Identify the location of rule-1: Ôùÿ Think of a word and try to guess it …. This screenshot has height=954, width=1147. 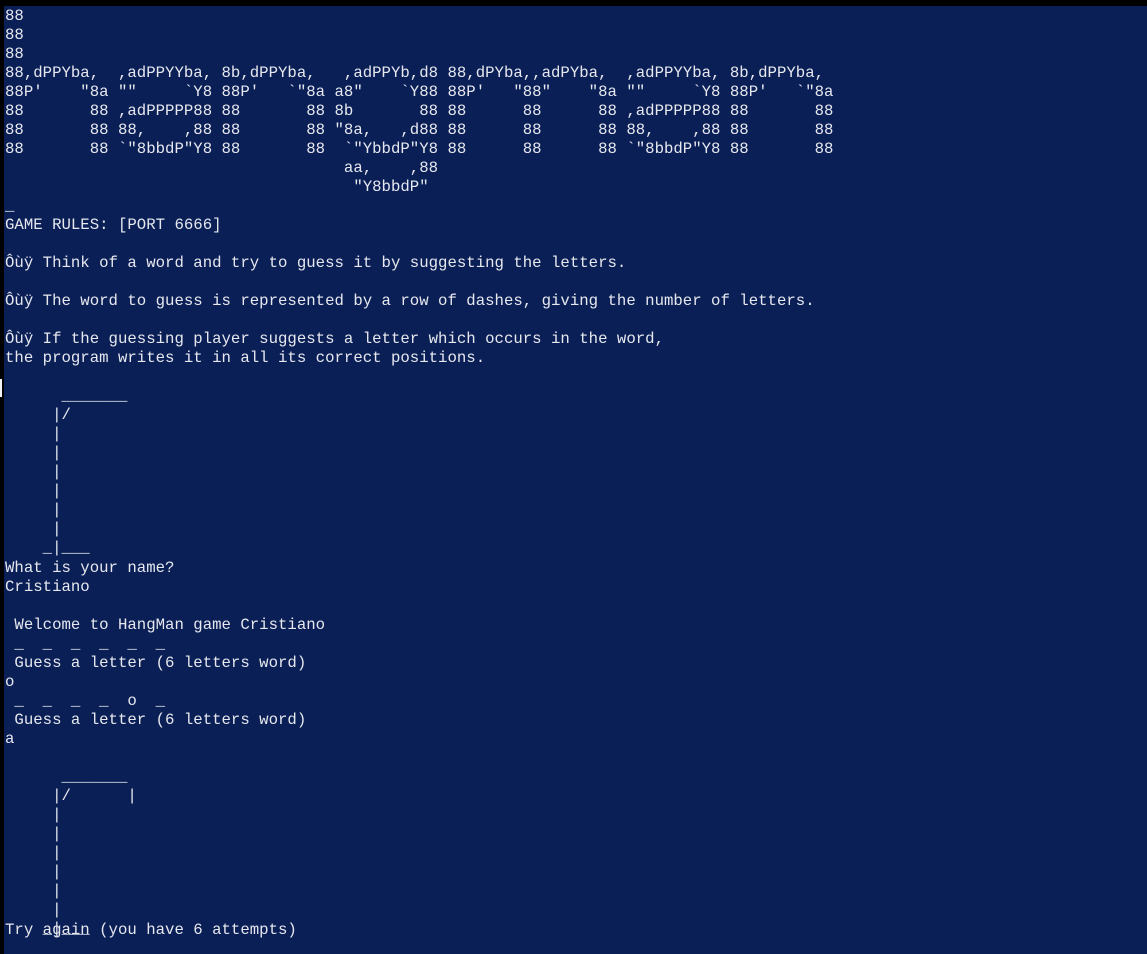
(316, 263).